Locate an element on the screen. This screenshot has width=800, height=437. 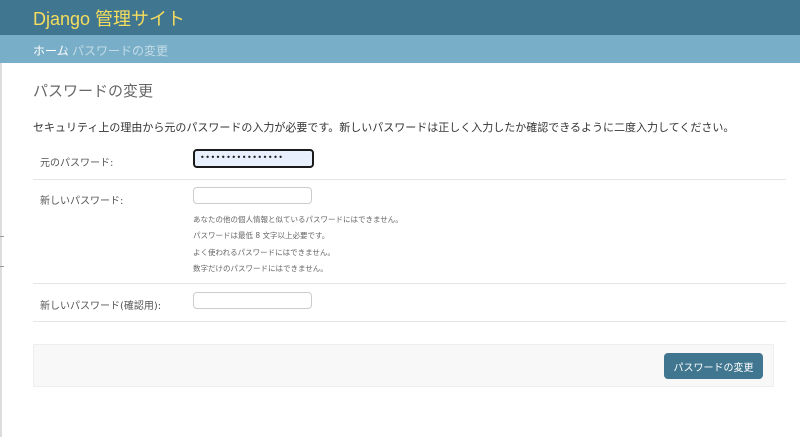
site-header: Django 管理サイト is located at coordinates (400, 17).